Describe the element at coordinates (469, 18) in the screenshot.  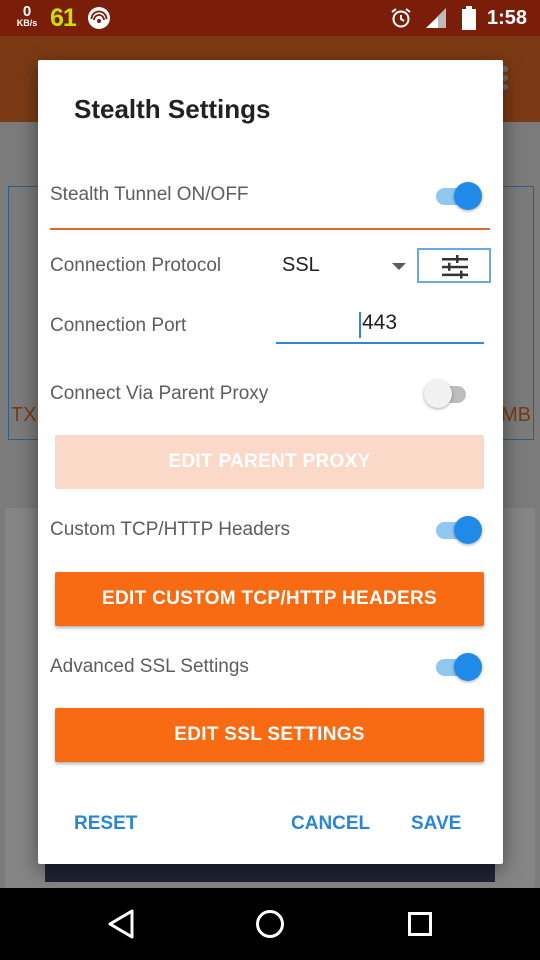
I see `battery-icon` at that location.